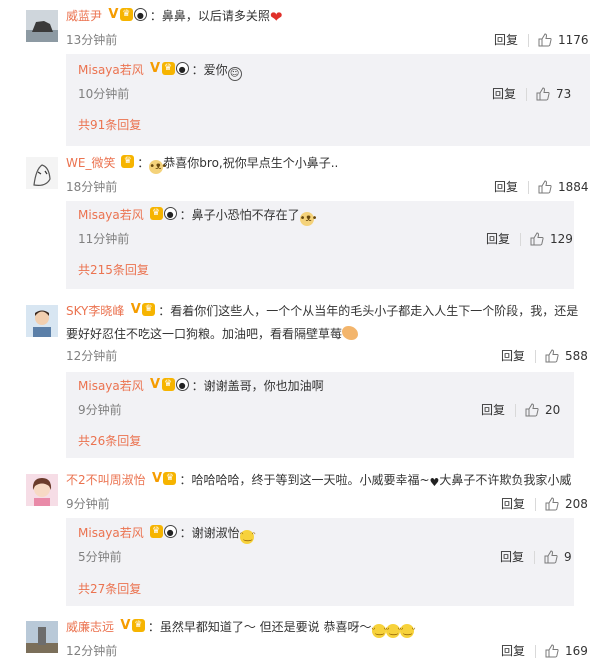 The height and width of the screenshot is (667, 606). I want to click on comment-text-continued: 大鼻子不许欺负我家小威, so click(505, 480).